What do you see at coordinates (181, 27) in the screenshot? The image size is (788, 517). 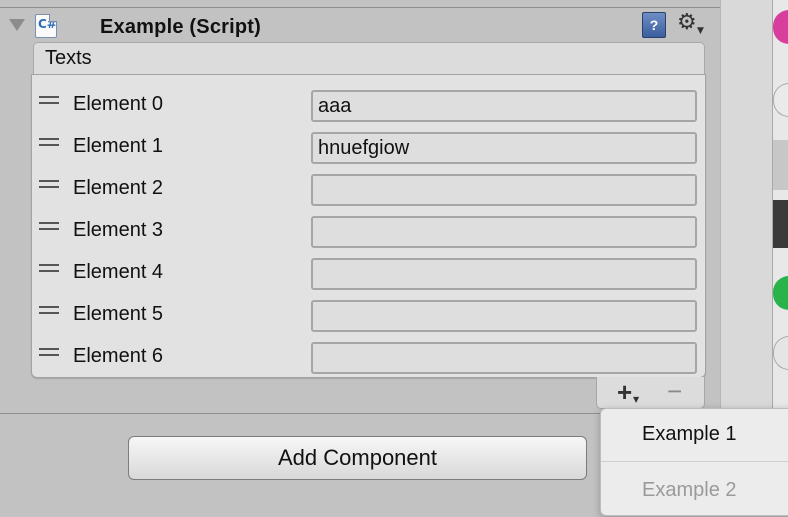 I see `component-title: Example (Script)` at bounding box center [181, 27].